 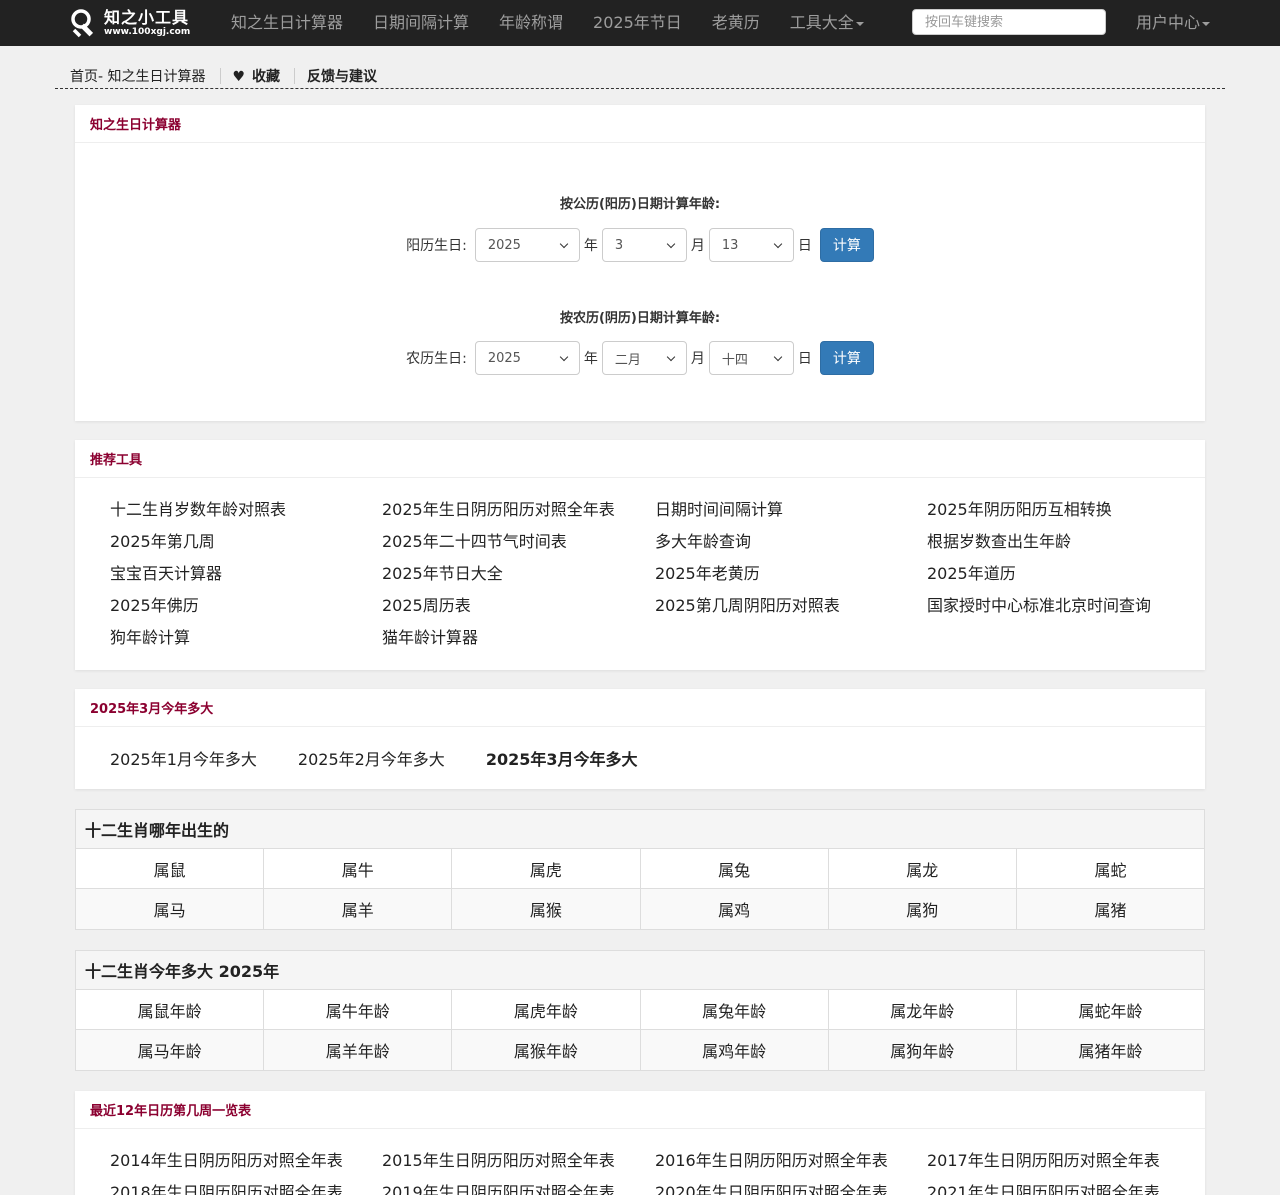 What do you see at coordinates (342, 76) in the screenshot?
I see `feedback-link: 反馈与建议` at bounding box center [342, 76].